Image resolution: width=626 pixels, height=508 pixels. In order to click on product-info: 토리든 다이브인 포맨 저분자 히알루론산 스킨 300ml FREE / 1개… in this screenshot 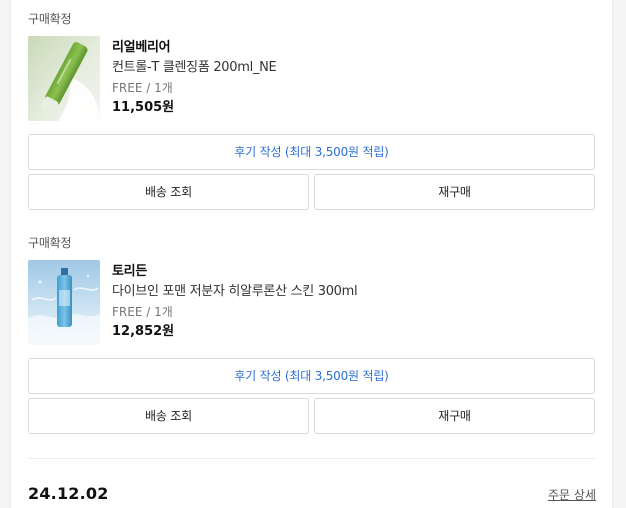, I will do `click(235, 302)`.